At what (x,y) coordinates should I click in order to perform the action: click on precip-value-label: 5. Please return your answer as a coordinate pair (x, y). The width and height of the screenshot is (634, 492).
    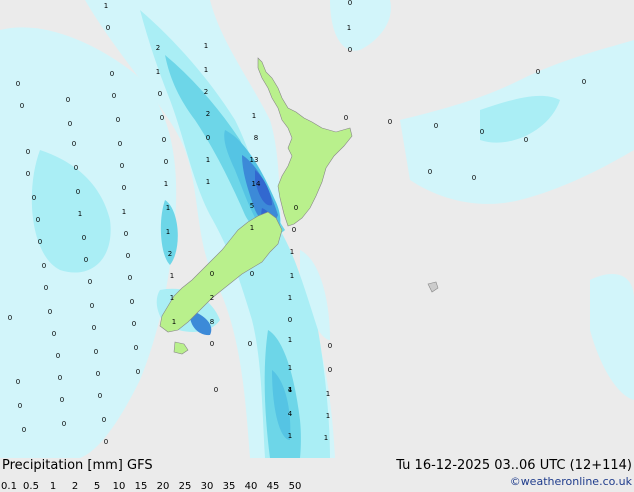
    Looking at the image, I should click on (252, 206).